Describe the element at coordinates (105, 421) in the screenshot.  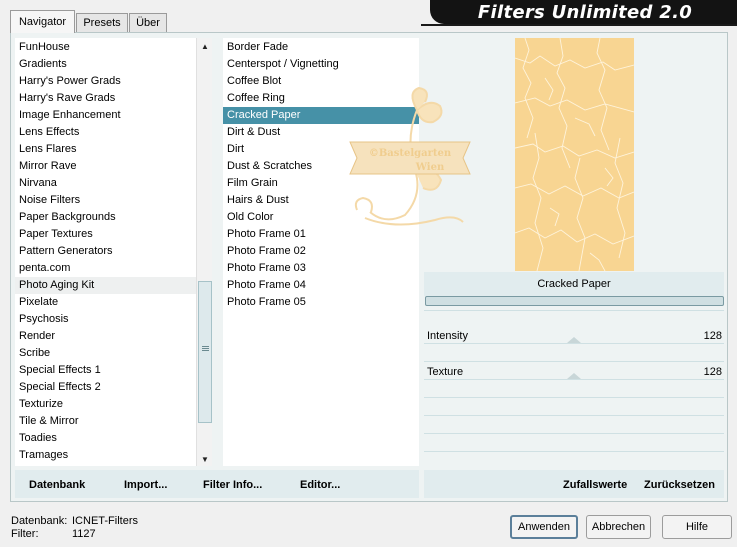
I see `category-item: Tile & Mirror` at that location.